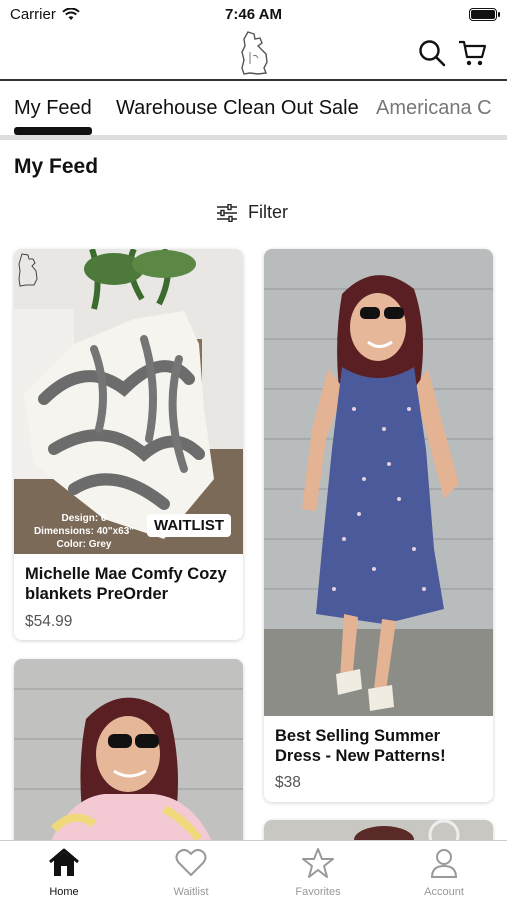 This screenshot has width=507, height=900. I want to click on nav-waitlist: Waitlist, so click(191, 872).